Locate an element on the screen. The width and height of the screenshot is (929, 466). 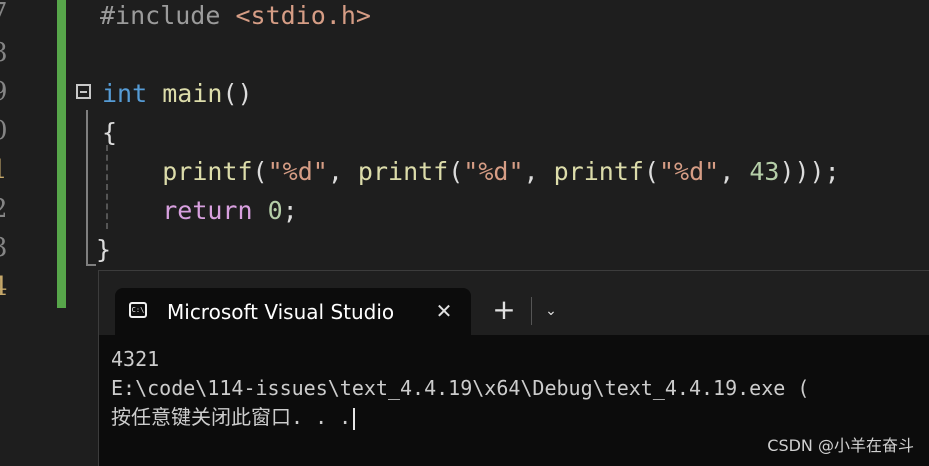
code-line: return 0; is located at coordinates (200, 211).